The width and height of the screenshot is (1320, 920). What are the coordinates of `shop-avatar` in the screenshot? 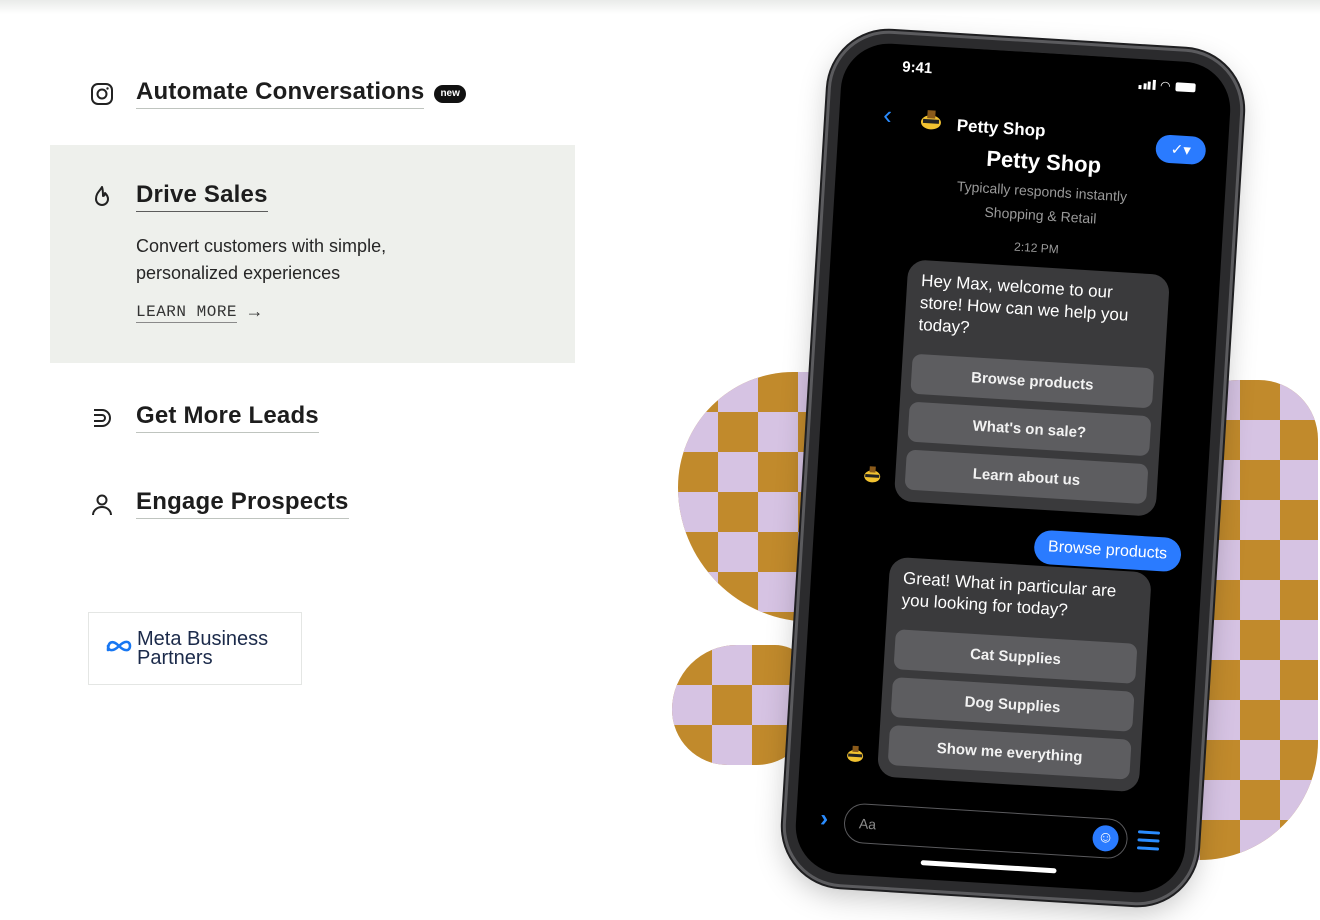 It's located at (930, 120).